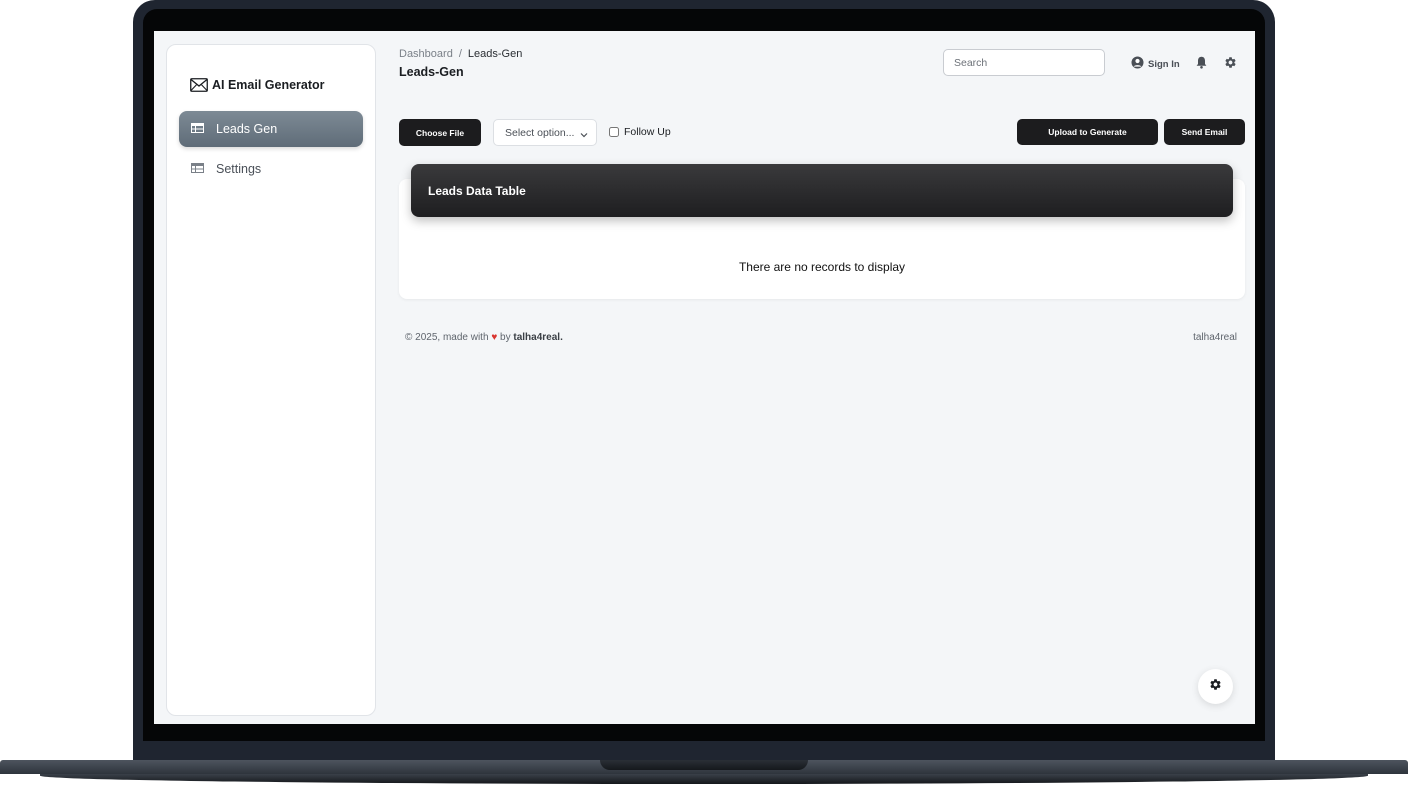 Image resolution: width=1408 pixels, height=785 pixels. Describe the element at coordinates (537, 337) in the screenshot. I see `author-link: talha4real.` at that location.